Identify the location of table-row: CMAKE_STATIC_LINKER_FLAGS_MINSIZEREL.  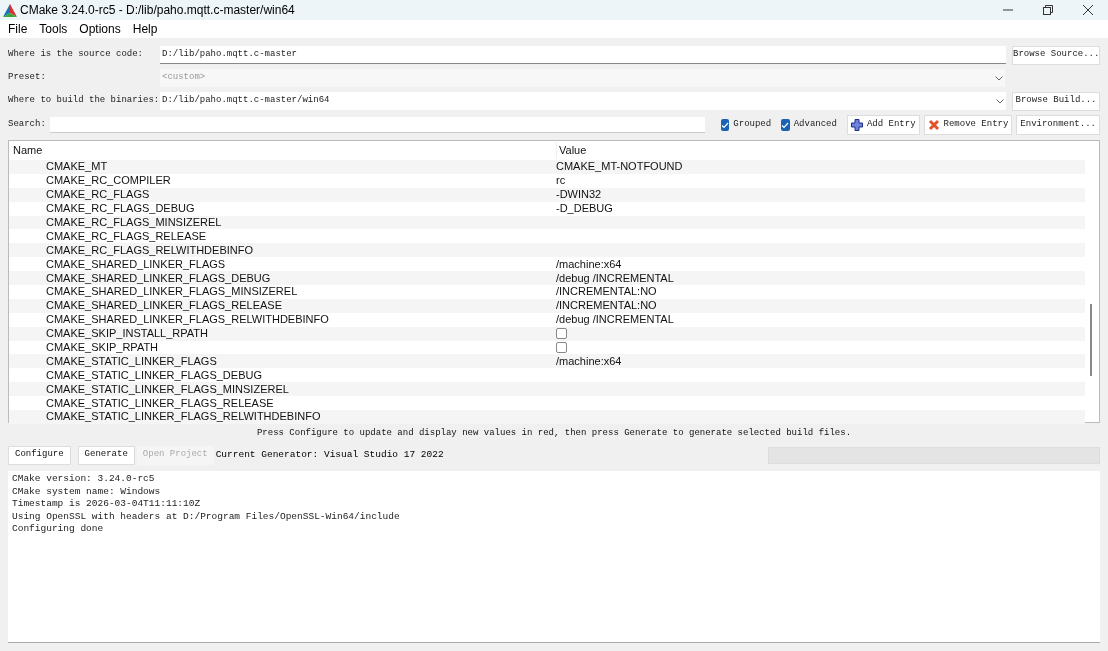
(547, 389).